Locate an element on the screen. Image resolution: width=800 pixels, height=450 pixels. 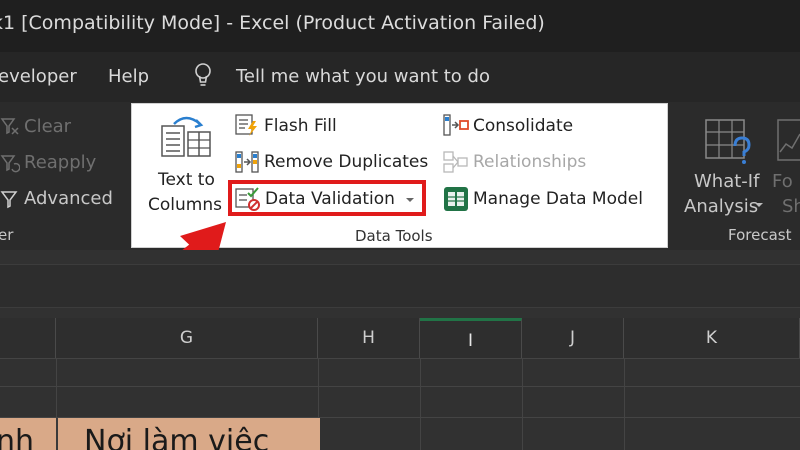
lightbulb-icon is located at coordinates (203, 74).